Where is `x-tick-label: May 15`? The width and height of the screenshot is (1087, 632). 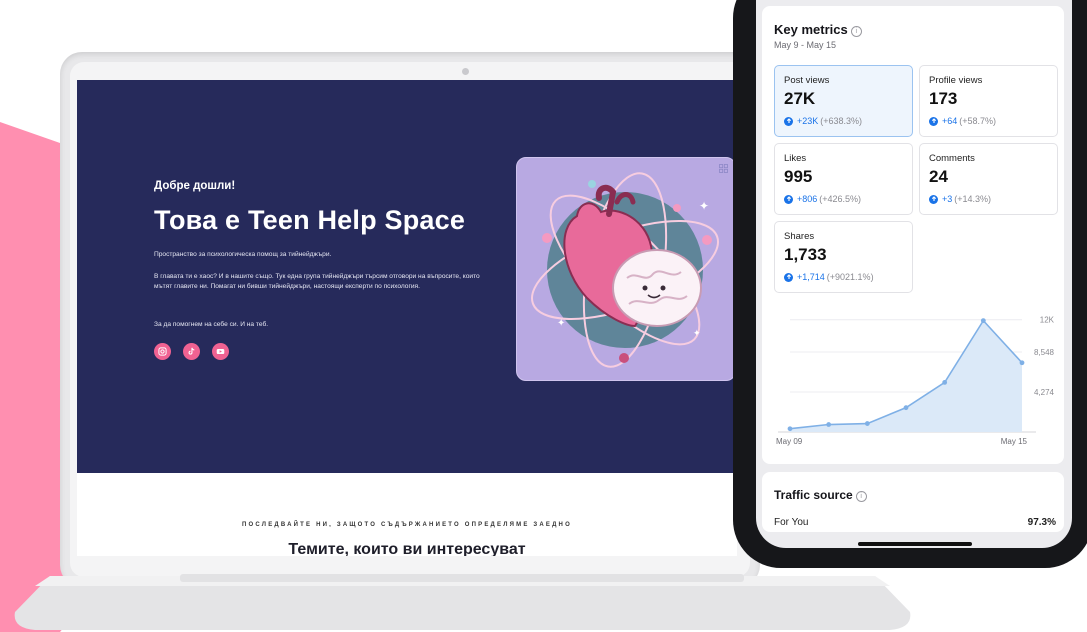 x-tick-label: May 15 is located at coordinates (1014, 441).